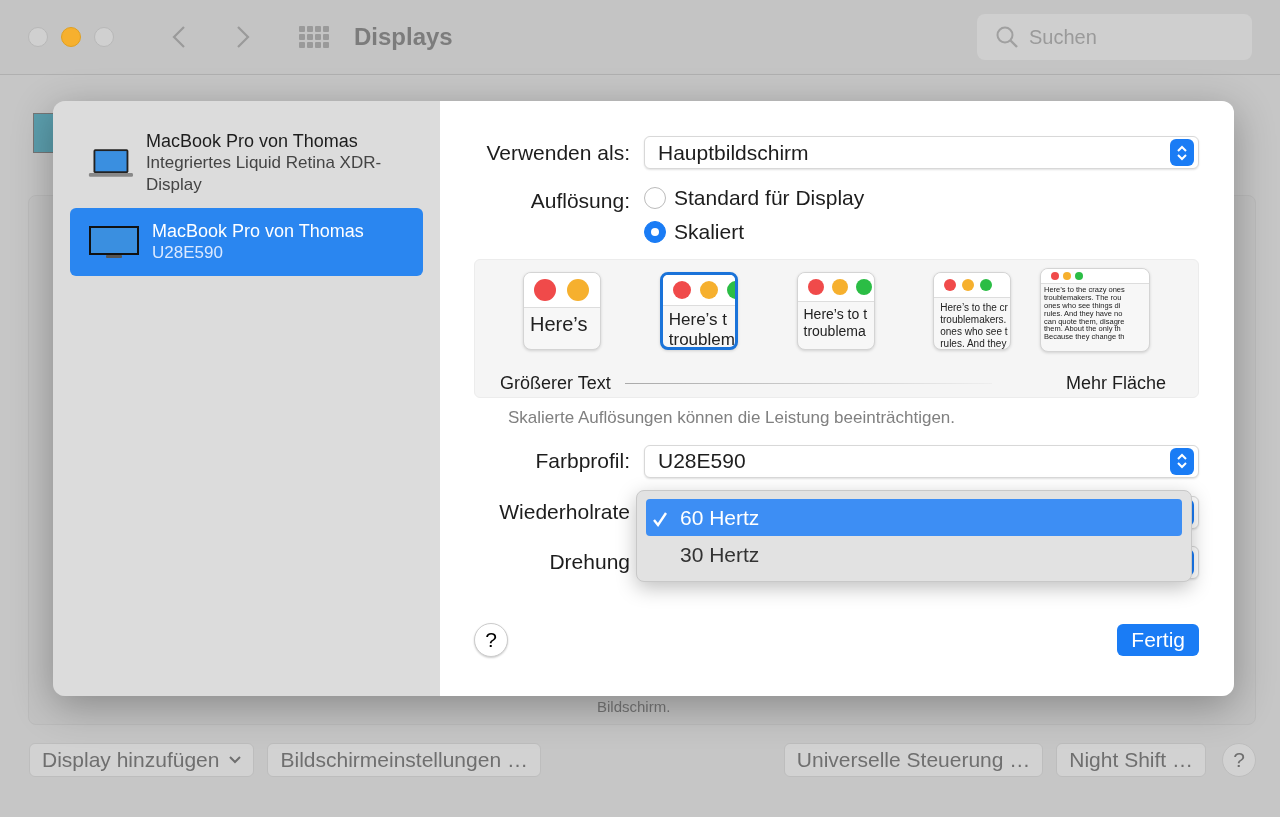  What do you see at coordinates (921, 461) in the screenshot?
I see `color-profile-select: U28E590` at bounding box center [921, 461].